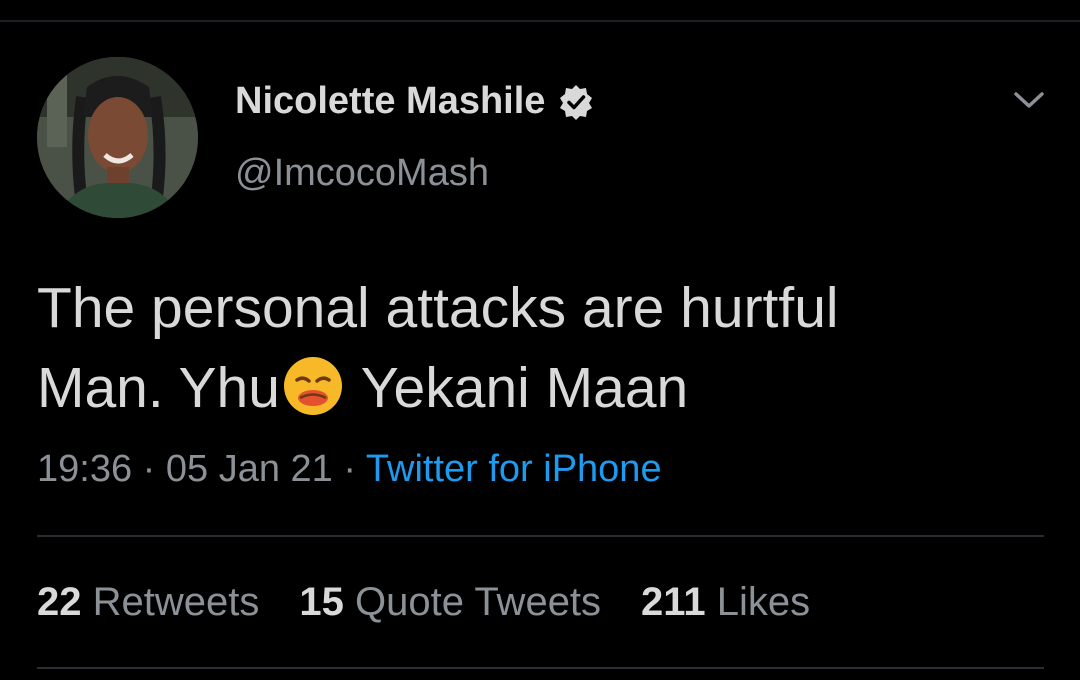 The height and width of the screenshot is (680, 1080). I want to click on author-handle: @ImcocoMash, so click(362, 173).